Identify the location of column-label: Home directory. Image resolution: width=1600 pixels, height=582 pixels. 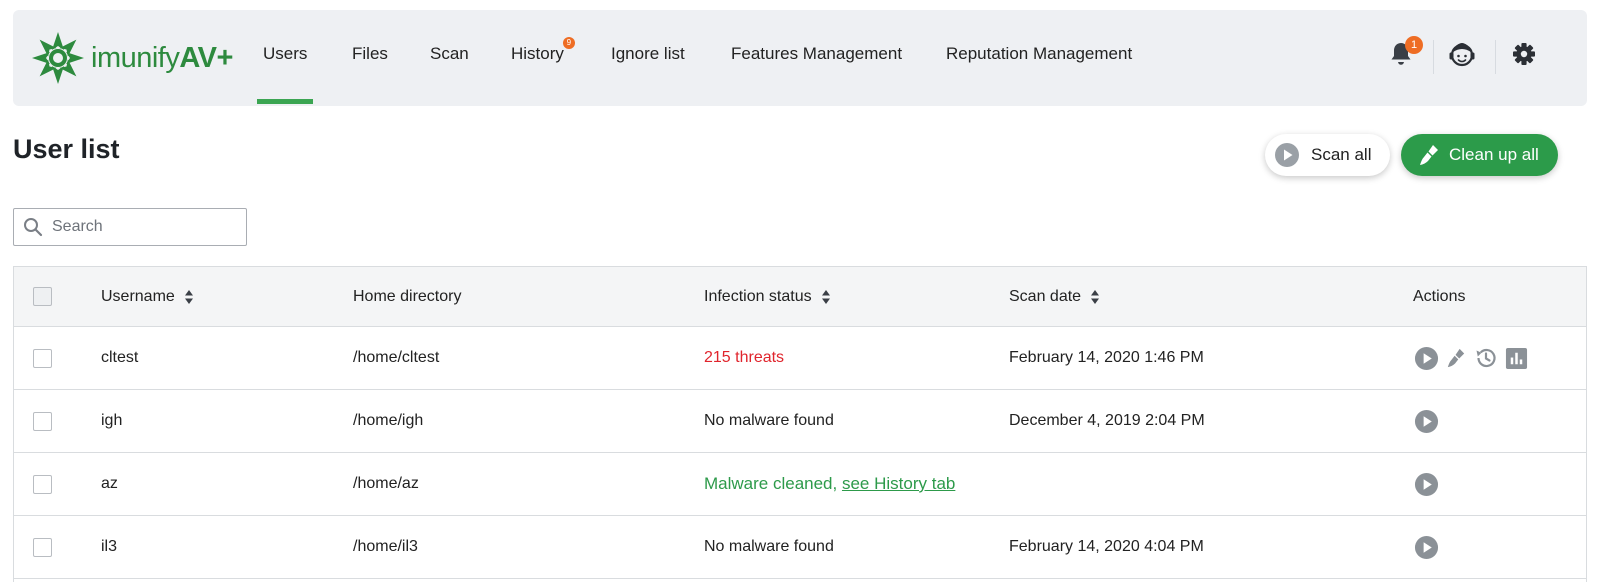
(407, 296).